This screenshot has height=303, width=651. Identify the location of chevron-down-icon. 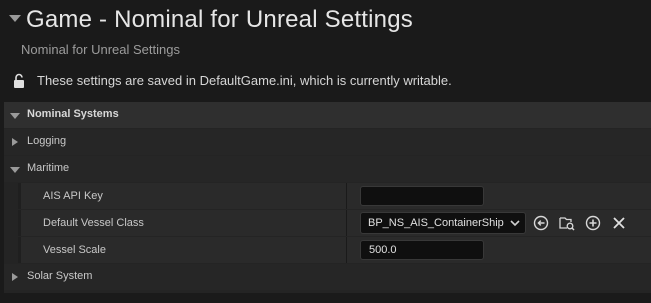
(515, 223).